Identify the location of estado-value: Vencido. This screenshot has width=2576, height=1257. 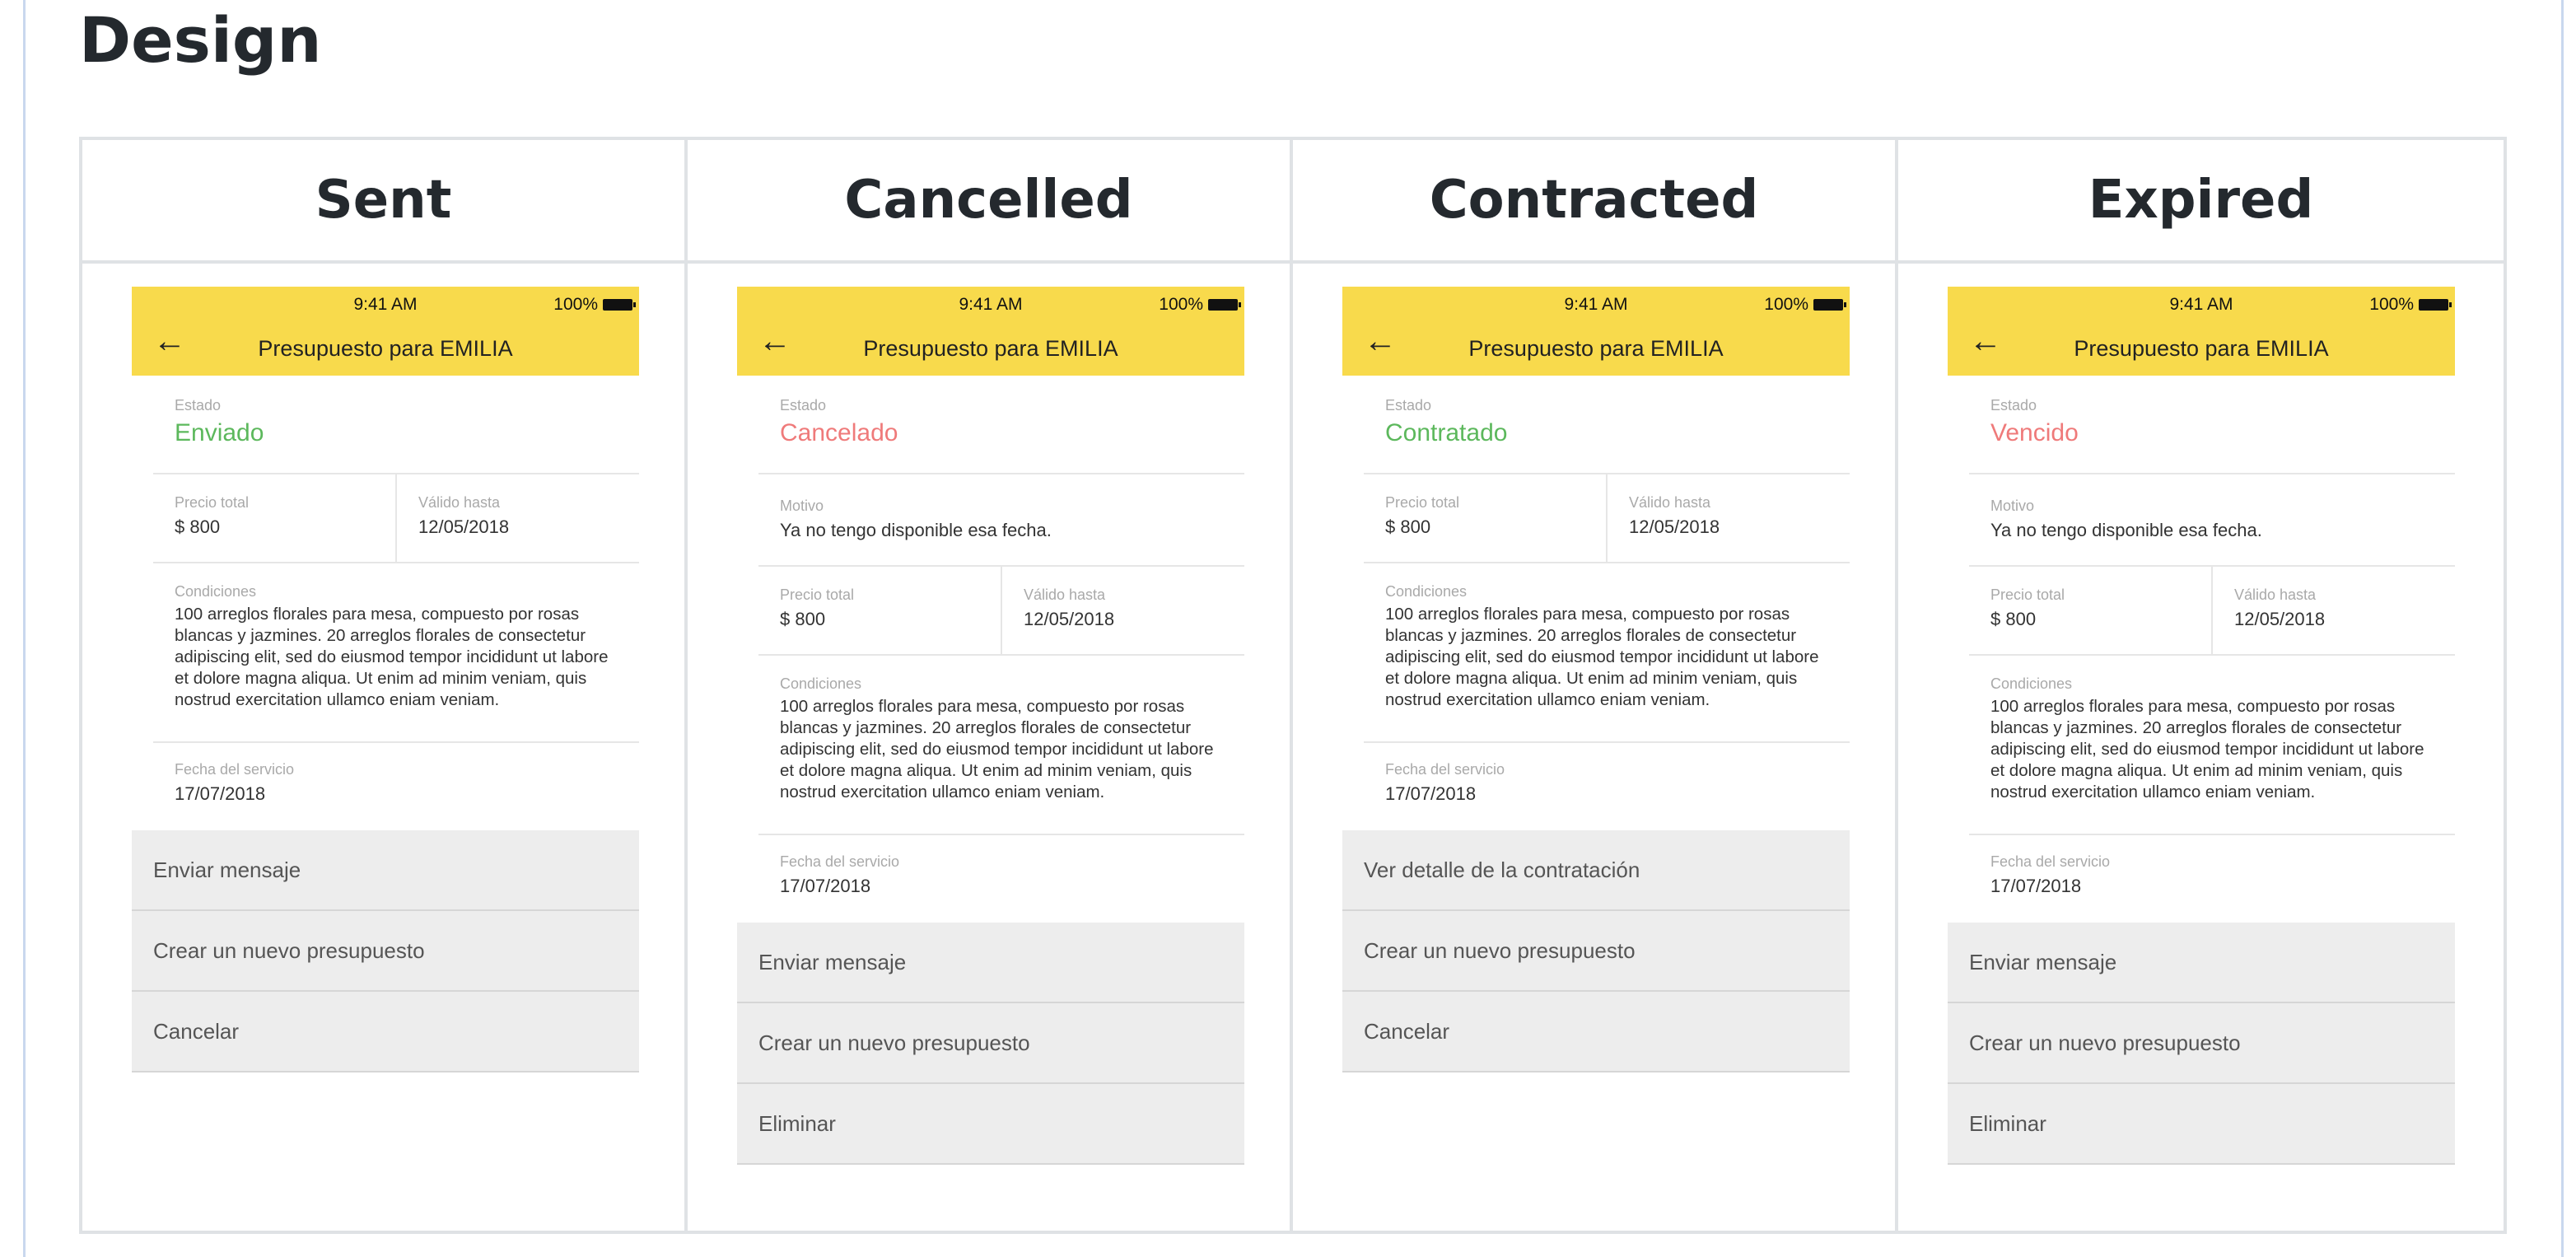
(2034, 432).